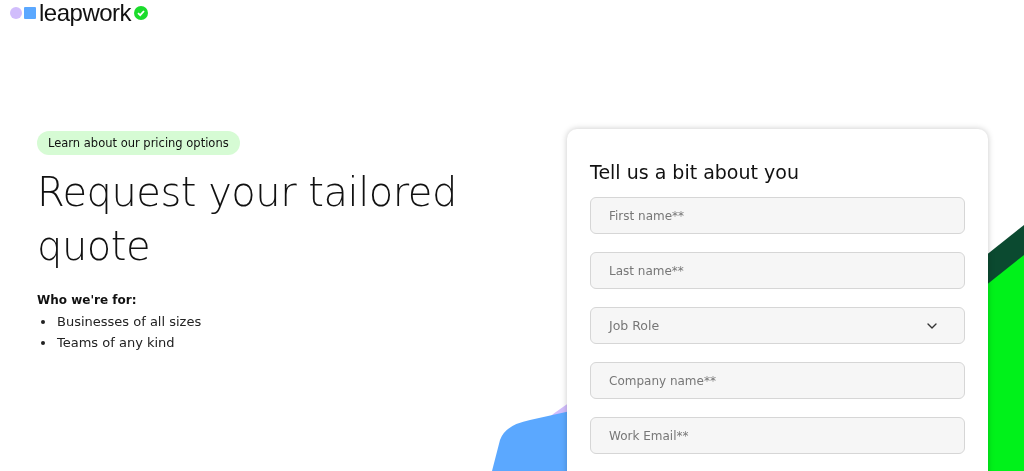  Describe the element at coordinates (777, 215) in the screenshot. I see `input-field: First name**` at that location.